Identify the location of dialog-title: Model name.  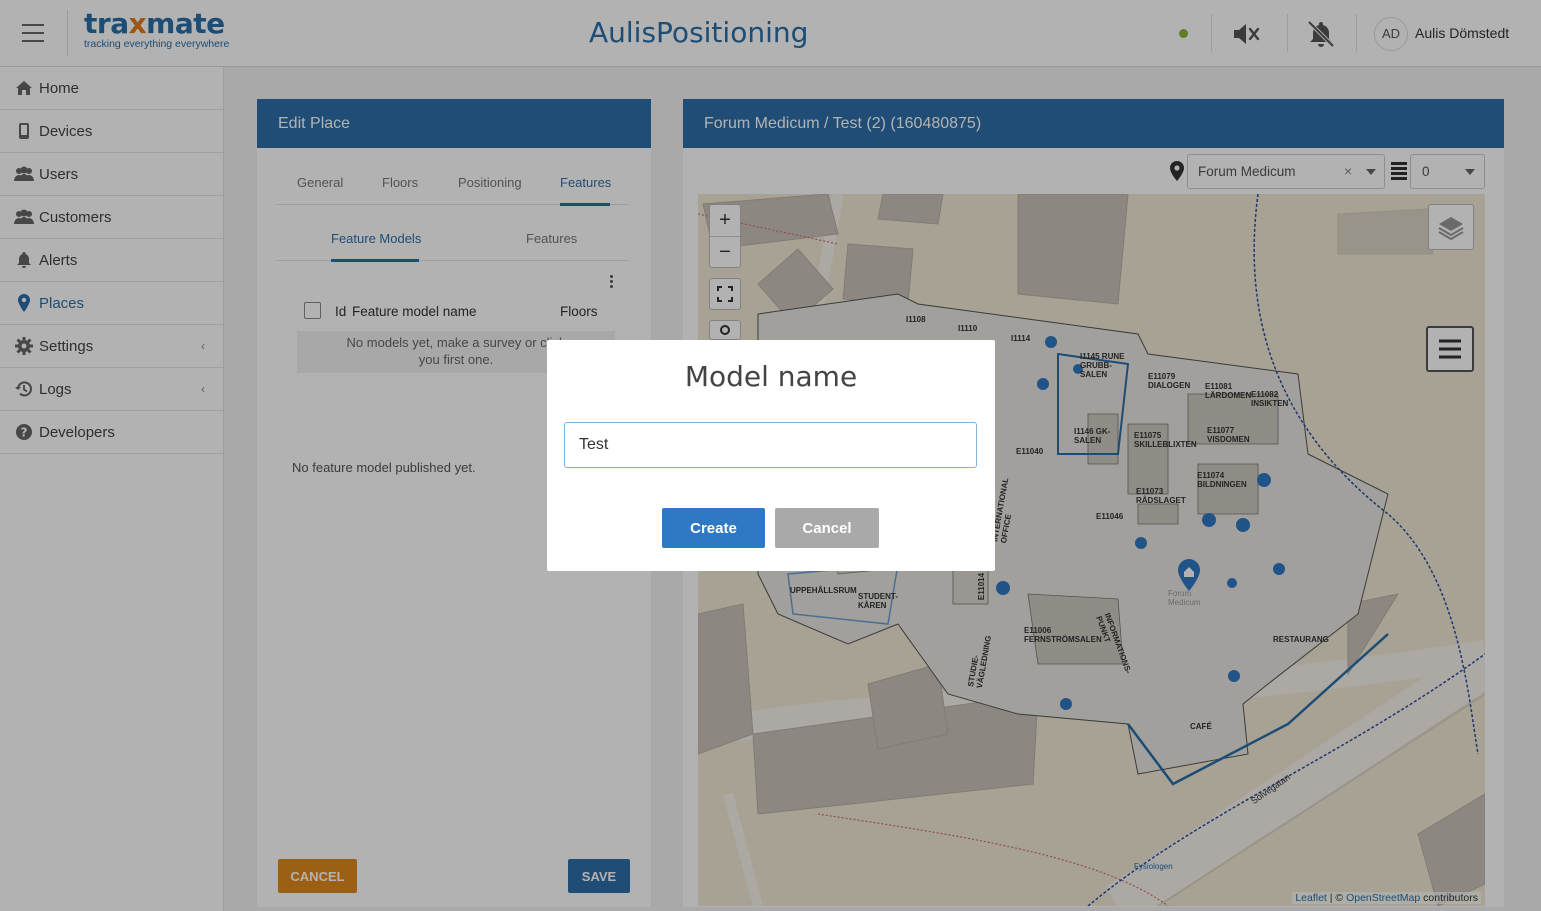
(771, 376).